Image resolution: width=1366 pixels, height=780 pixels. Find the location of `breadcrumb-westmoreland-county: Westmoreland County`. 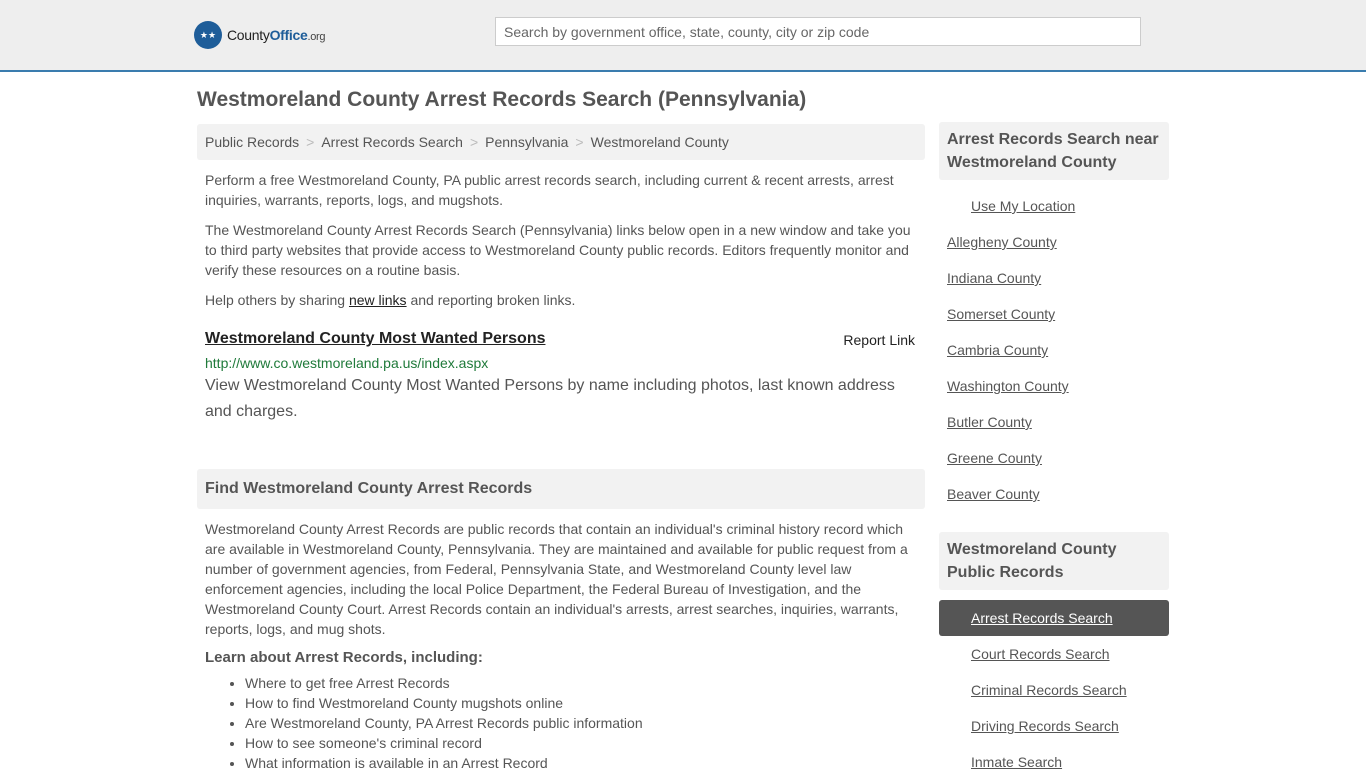

breadcrumb-westmoreland-county: Westmoreland County is located at coordinates (660, 142).